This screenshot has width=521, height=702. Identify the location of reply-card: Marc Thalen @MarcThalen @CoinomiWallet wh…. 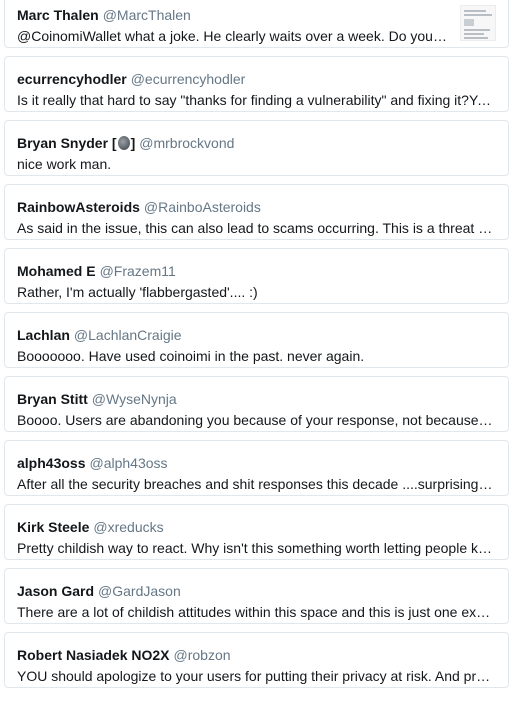
(256, 24).